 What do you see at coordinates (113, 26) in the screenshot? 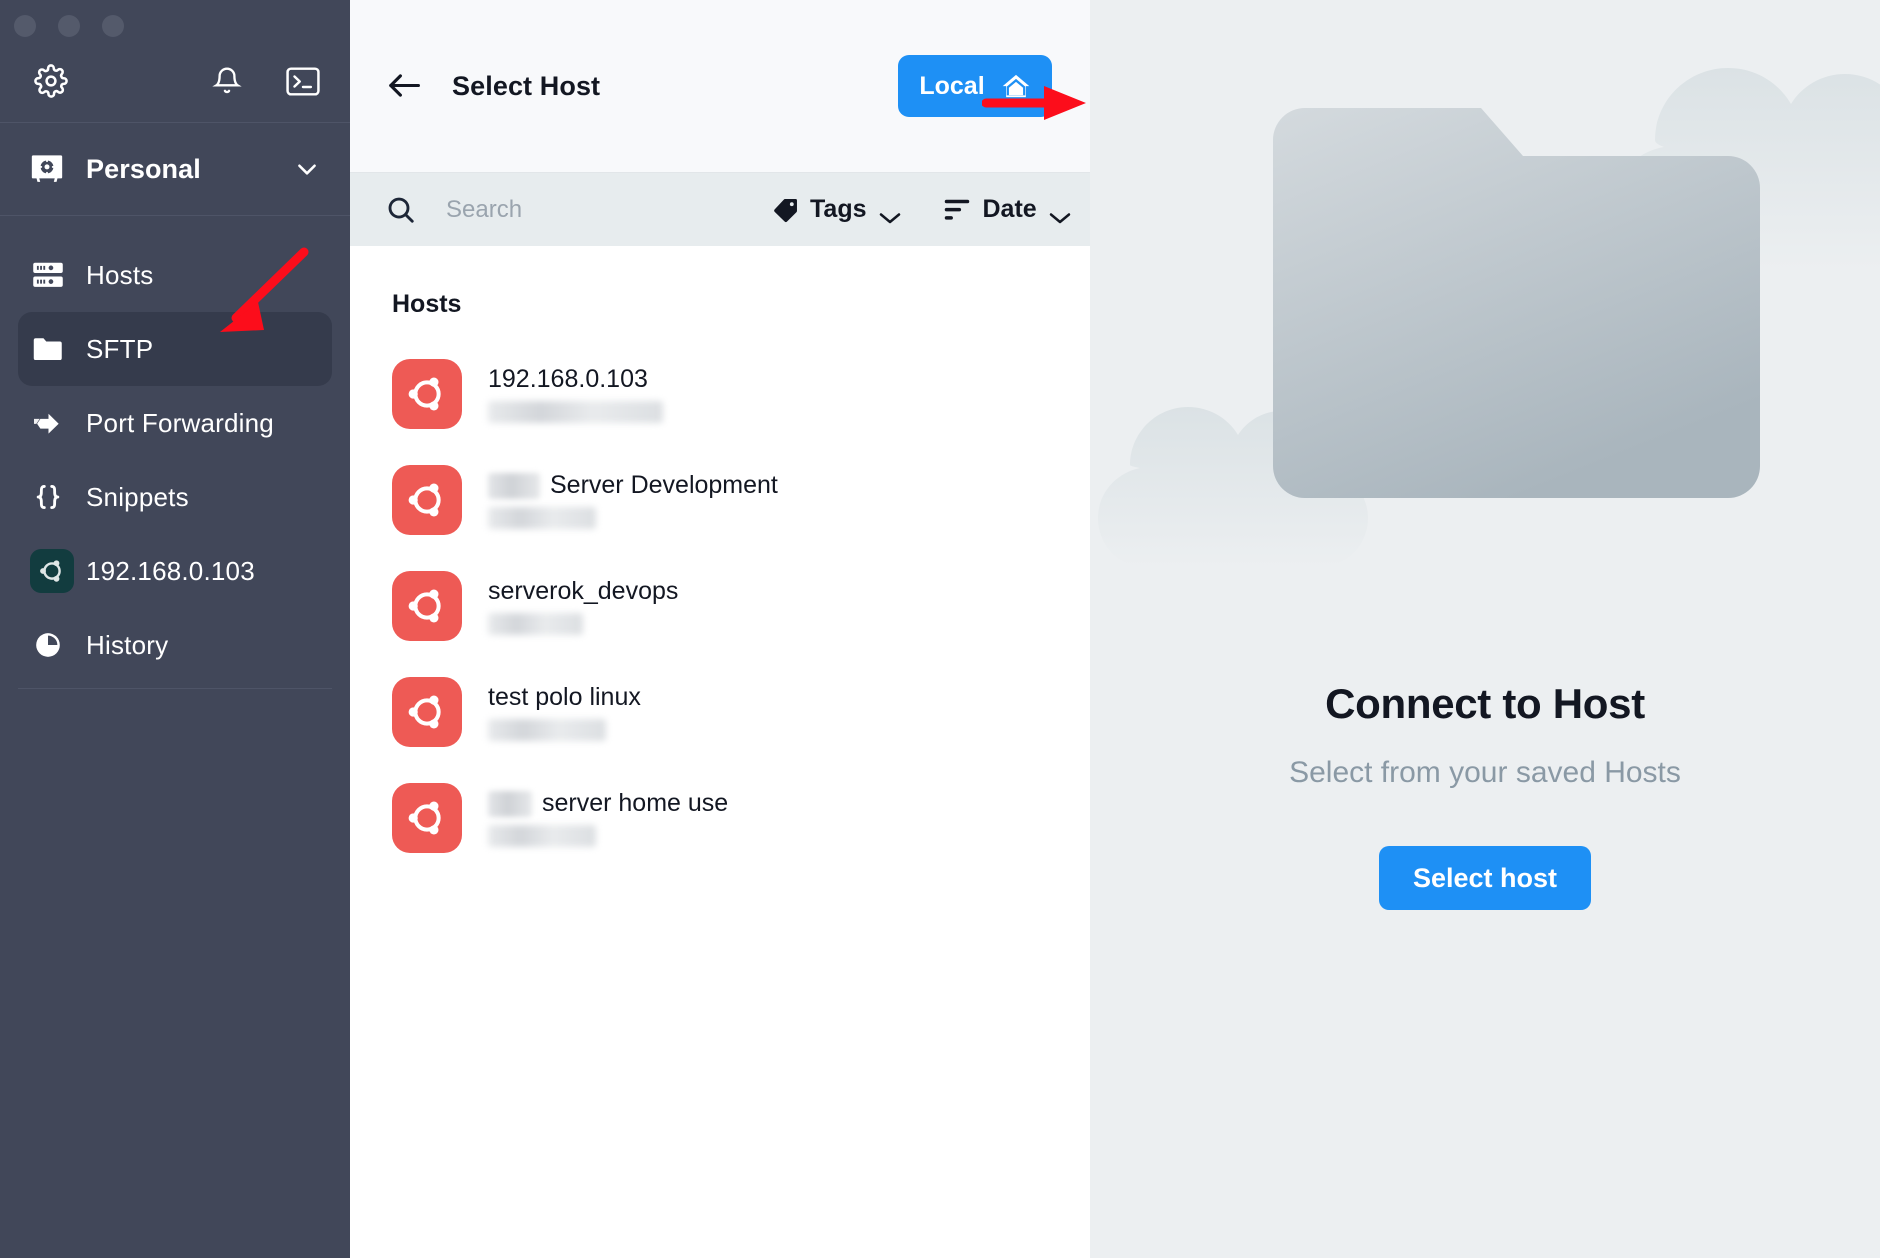
I see `maximize-window-button` at bounding box center [113, 26].